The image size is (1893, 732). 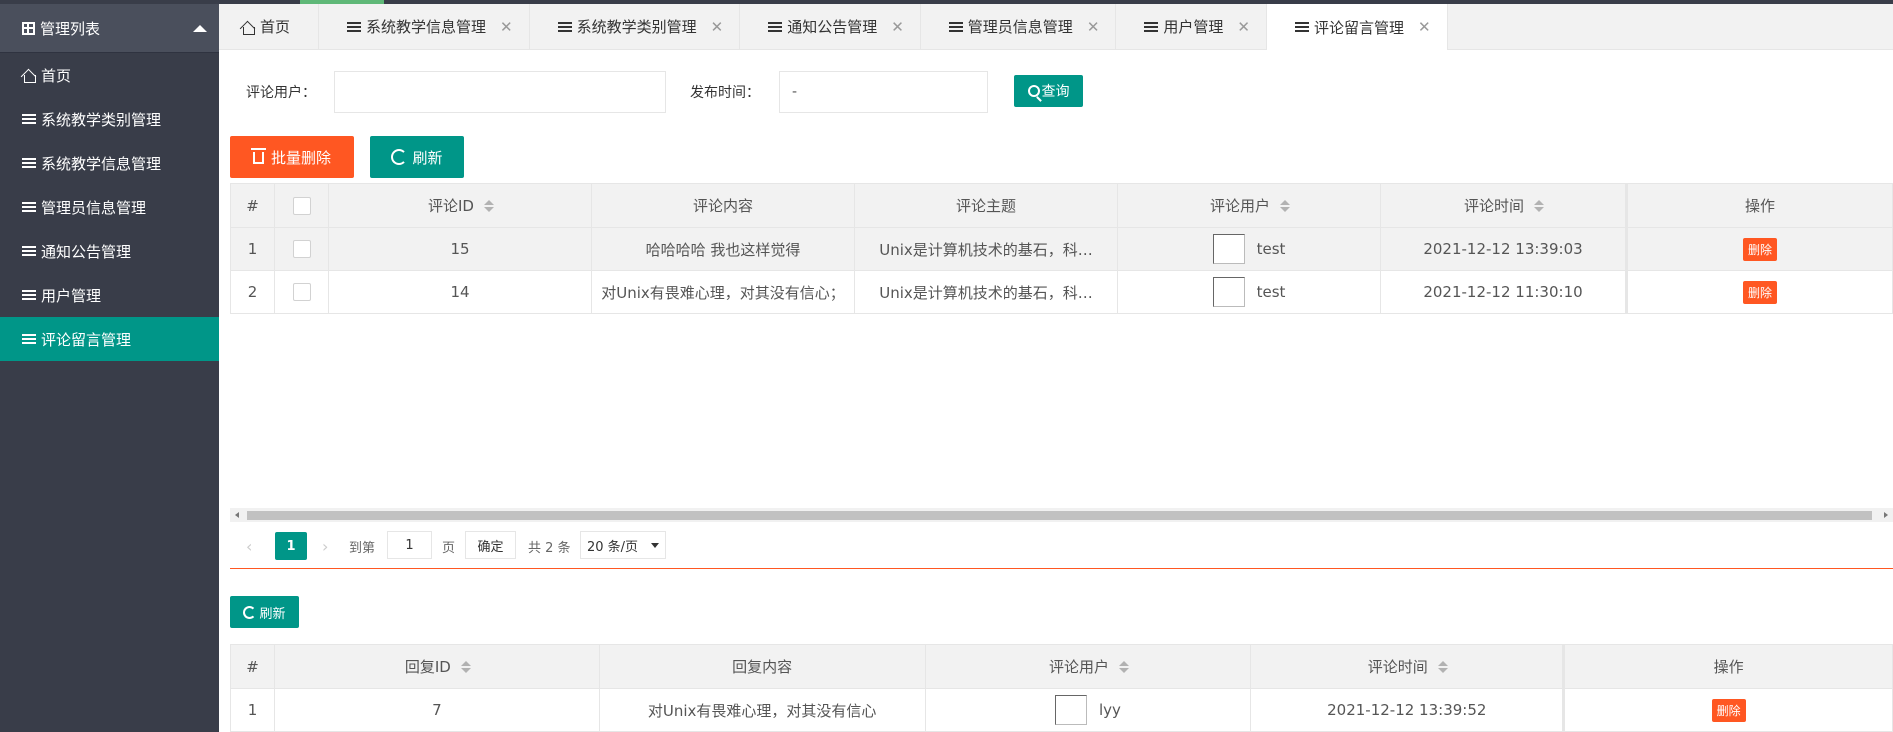 I want to click on tab-home: 首页, so click(x=269, y=26).